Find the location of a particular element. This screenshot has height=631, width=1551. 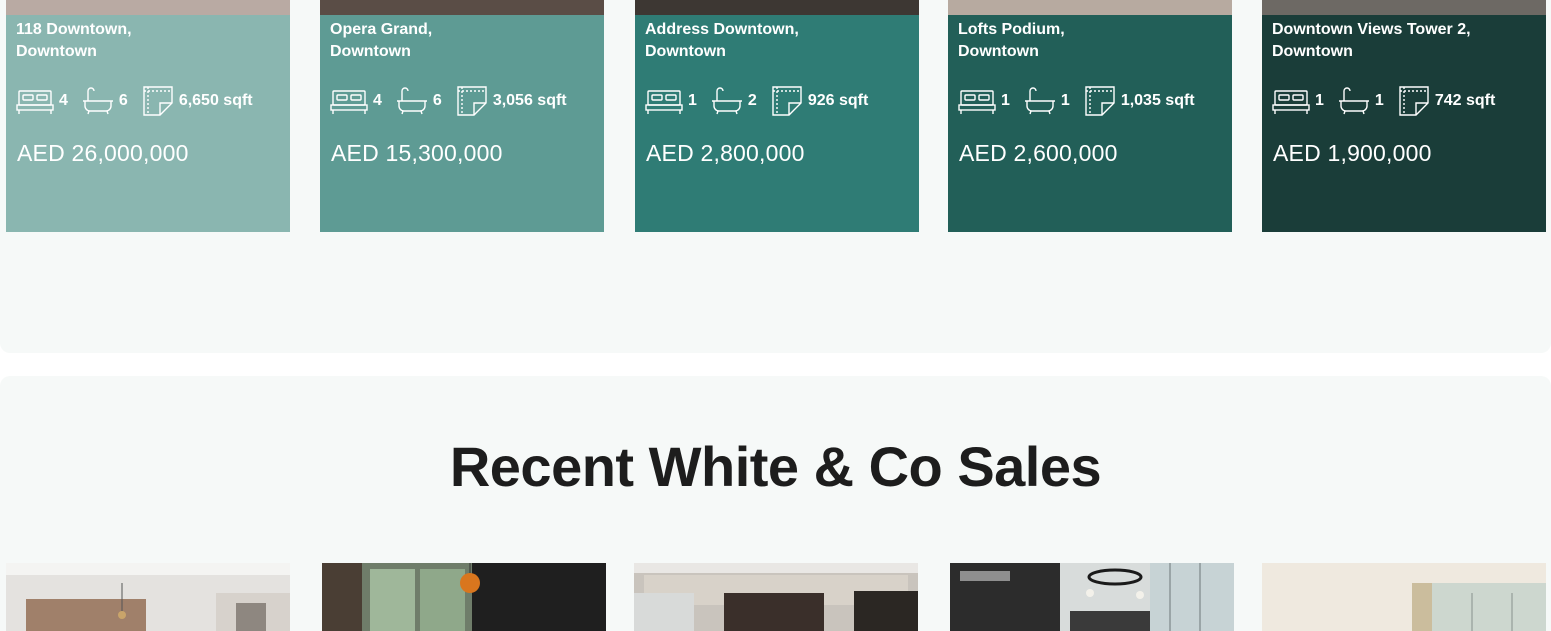

listing-name-line1: 118 Downtown, is located at coordinates (74, 29).